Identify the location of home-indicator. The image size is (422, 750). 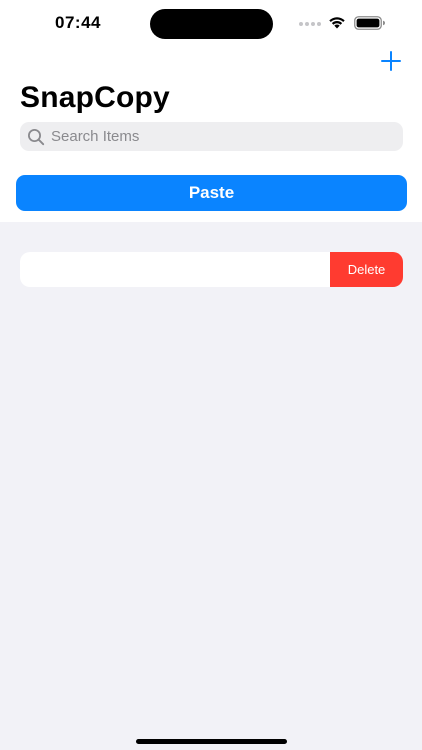
(211, 741).